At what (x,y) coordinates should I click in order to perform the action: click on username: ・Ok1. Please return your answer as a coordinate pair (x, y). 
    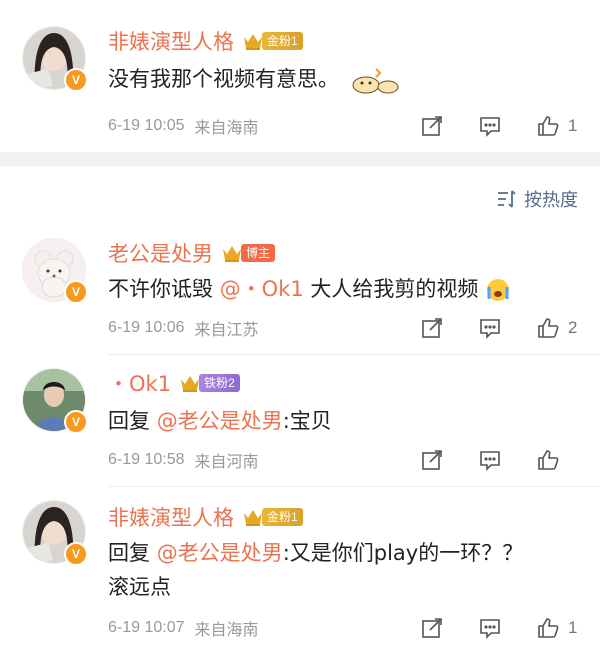
    Looking at the image, I should click on (139, 383).